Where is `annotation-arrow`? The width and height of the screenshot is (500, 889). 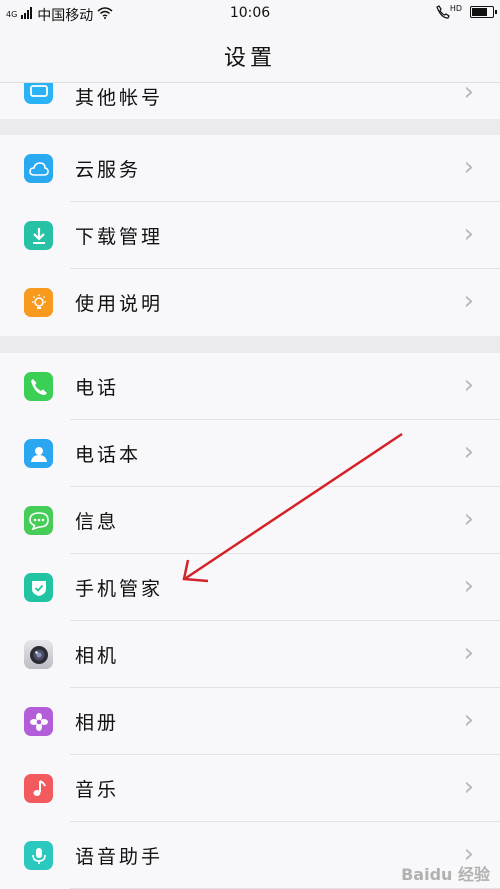 annotation-arrow is located at coordinates (292, 507).